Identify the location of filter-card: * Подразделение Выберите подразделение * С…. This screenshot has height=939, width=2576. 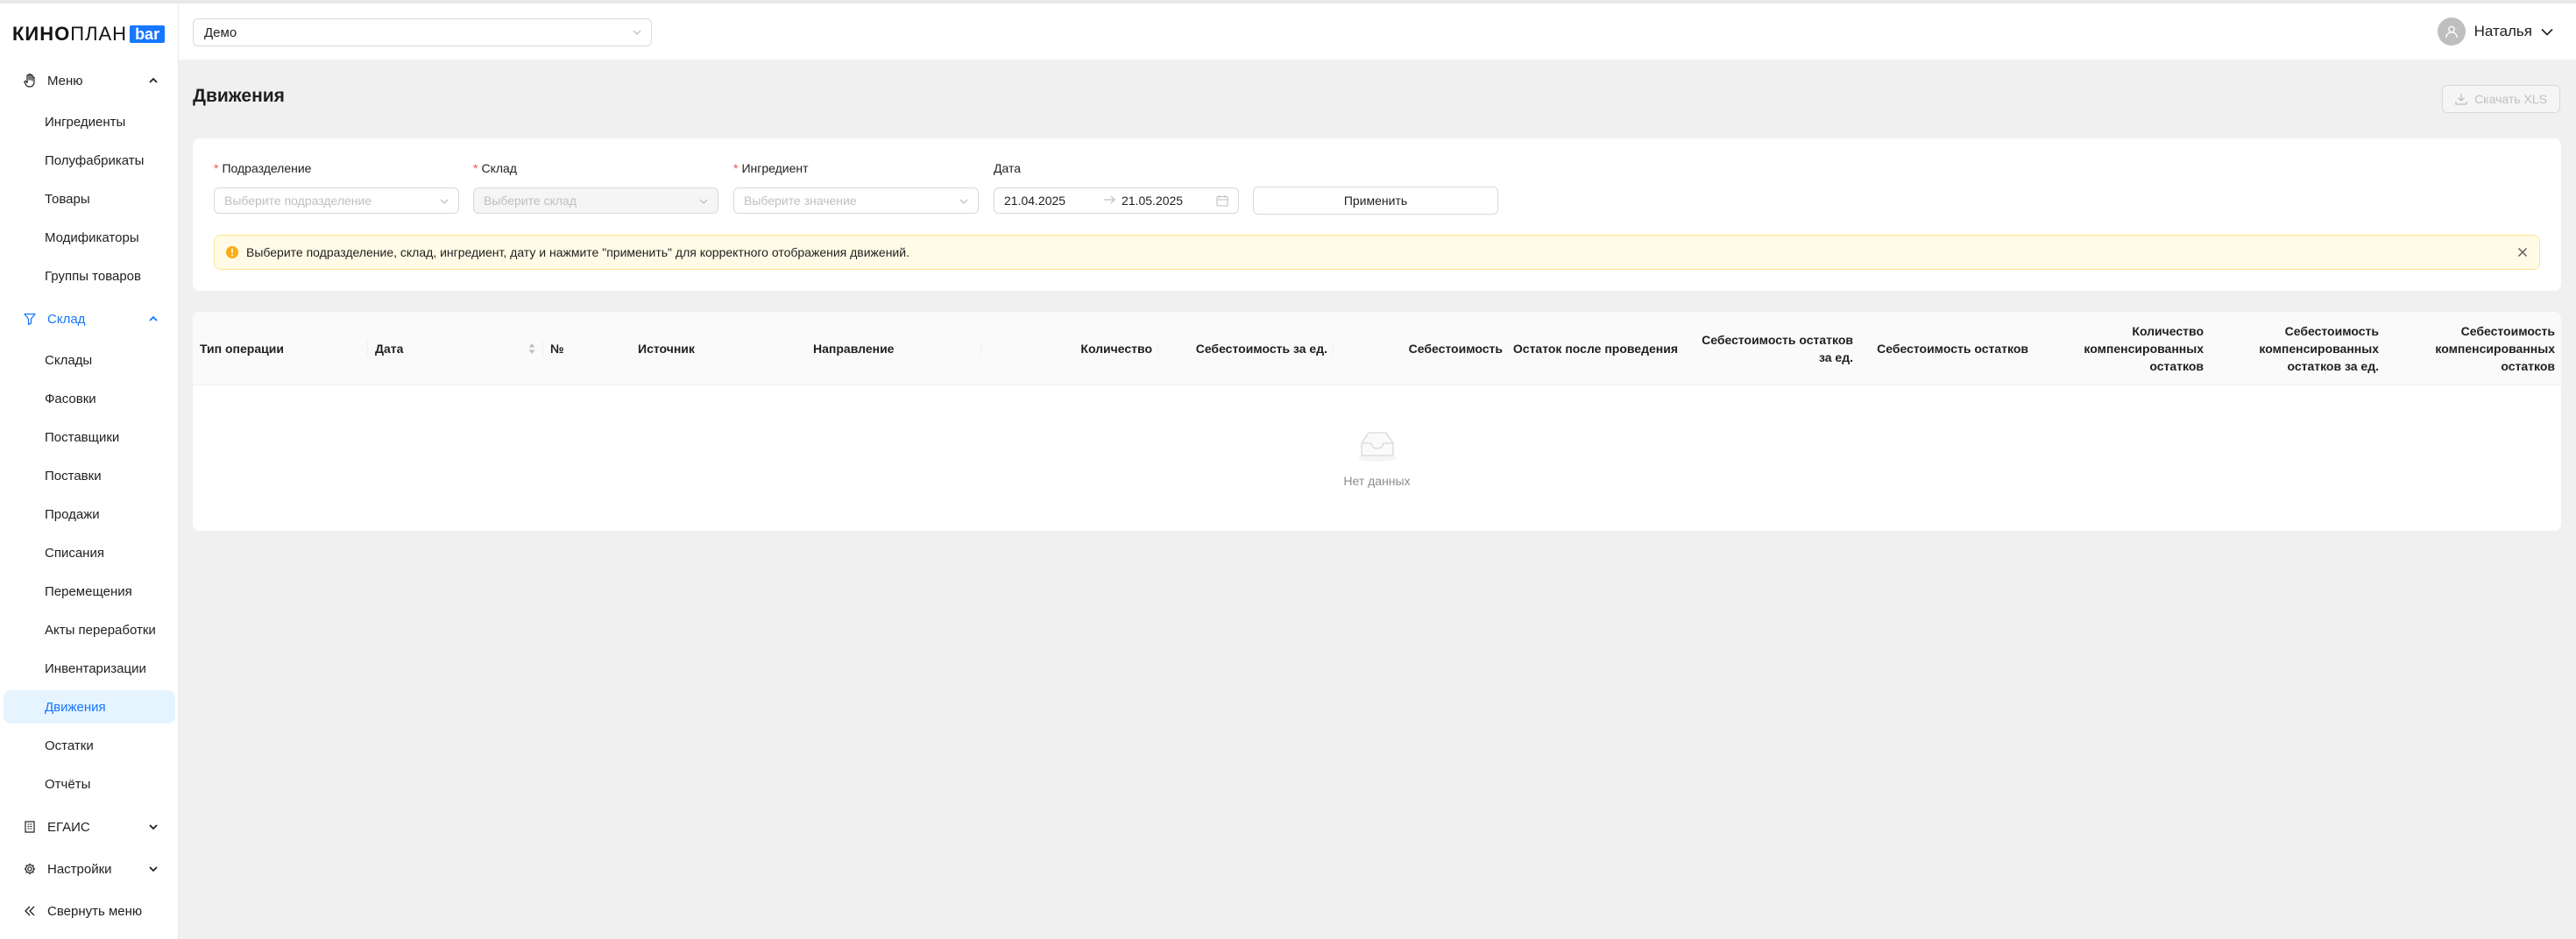
(1377, 215).